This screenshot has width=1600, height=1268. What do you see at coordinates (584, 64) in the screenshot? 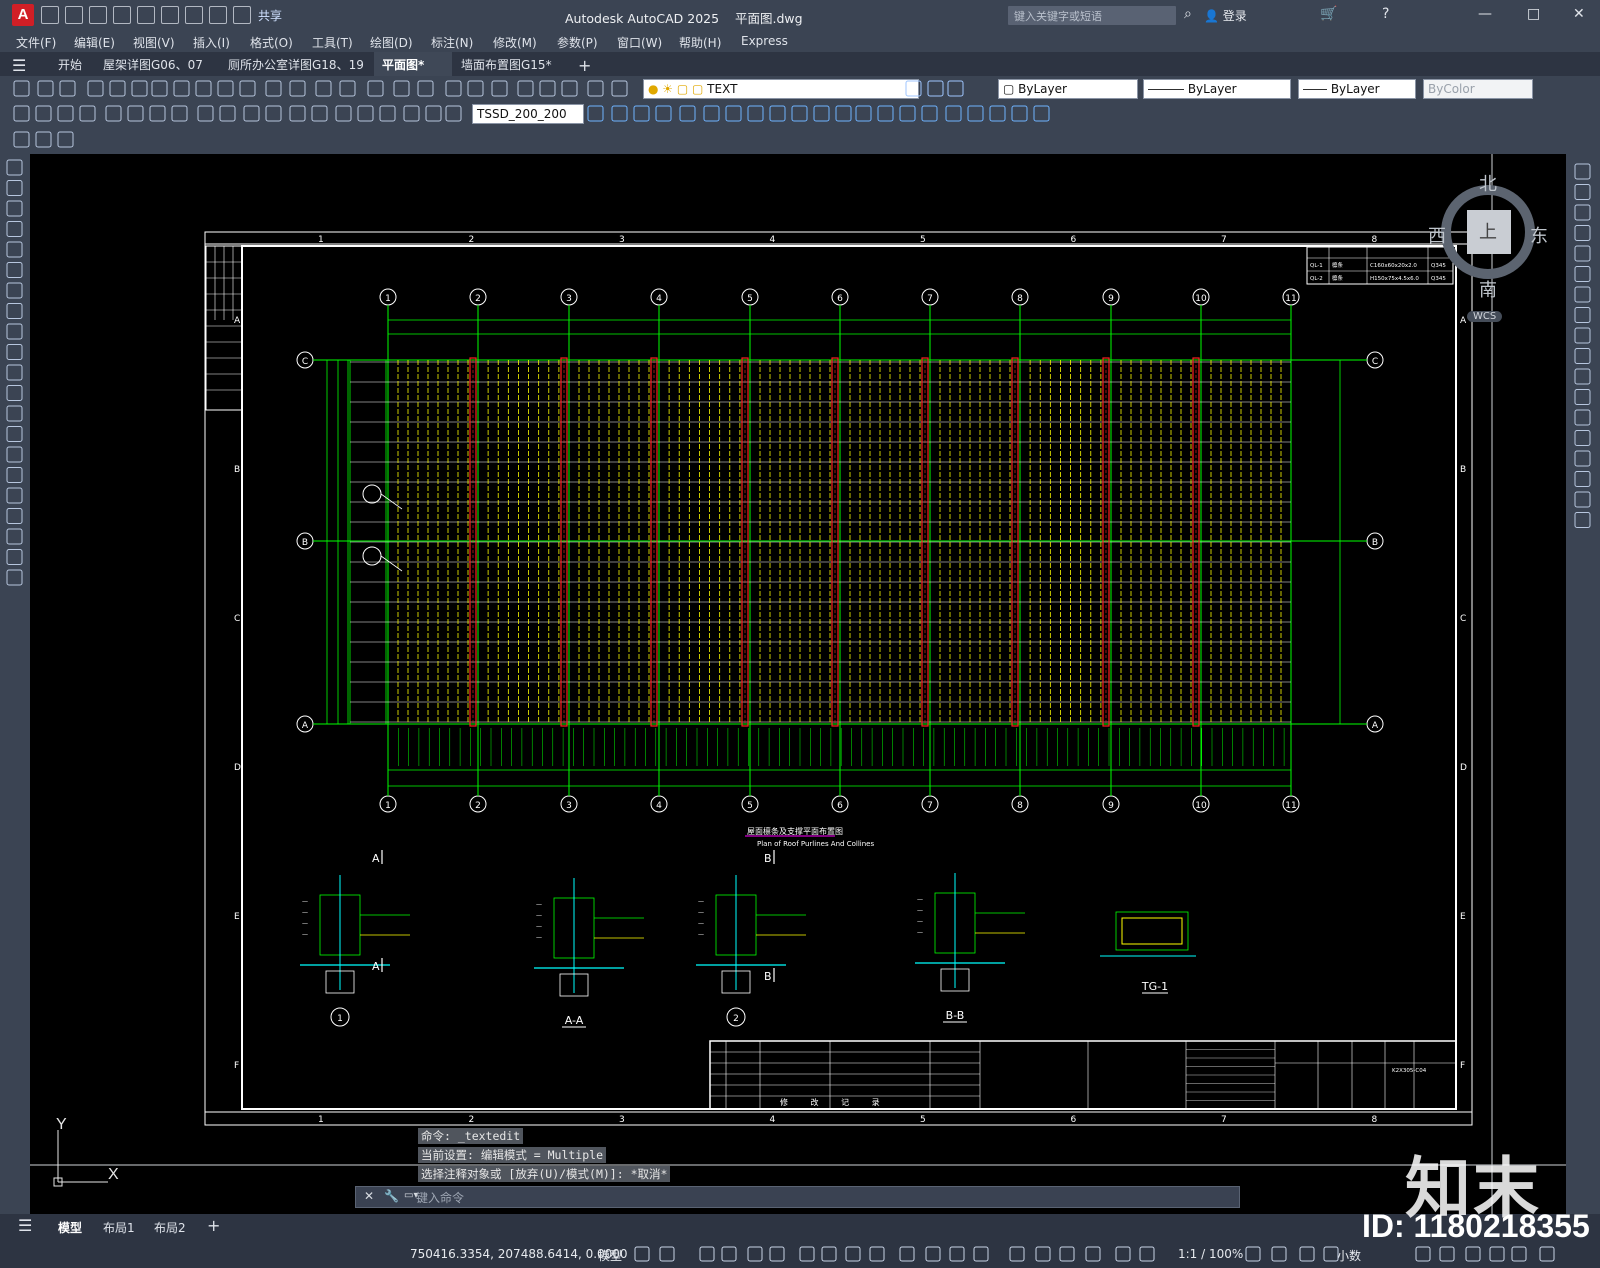
I see `new-tab-icon: +` at bounding box center [584, 64].